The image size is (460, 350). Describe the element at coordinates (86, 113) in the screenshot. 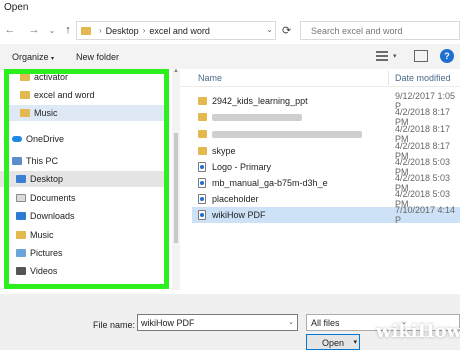

I see `nav-item-music-quick: Music` at that location.